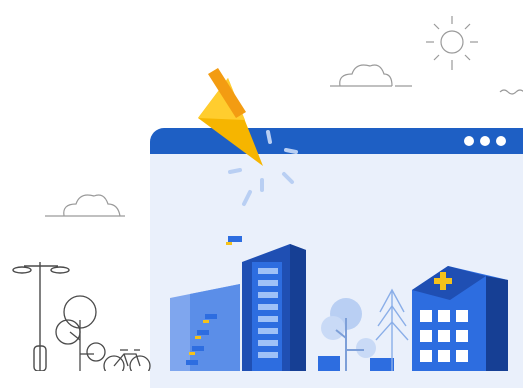 This screenshot has height=388, width=523. I want to click on tree-outline-icon, so click(80, 333).